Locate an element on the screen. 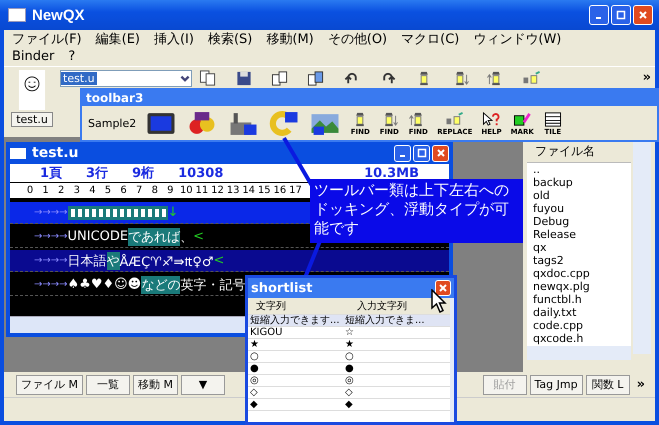 The image size is (659, 425). file-item: tags2 is located at coordinates (582, 260).